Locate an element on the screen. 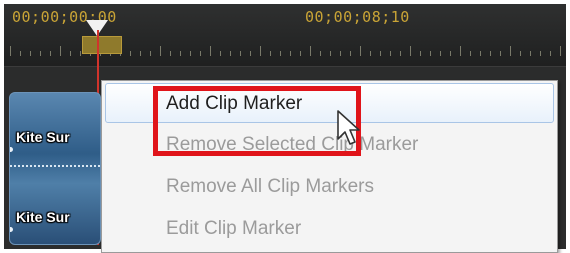  clip-divider is located at coordinates (55, 167).